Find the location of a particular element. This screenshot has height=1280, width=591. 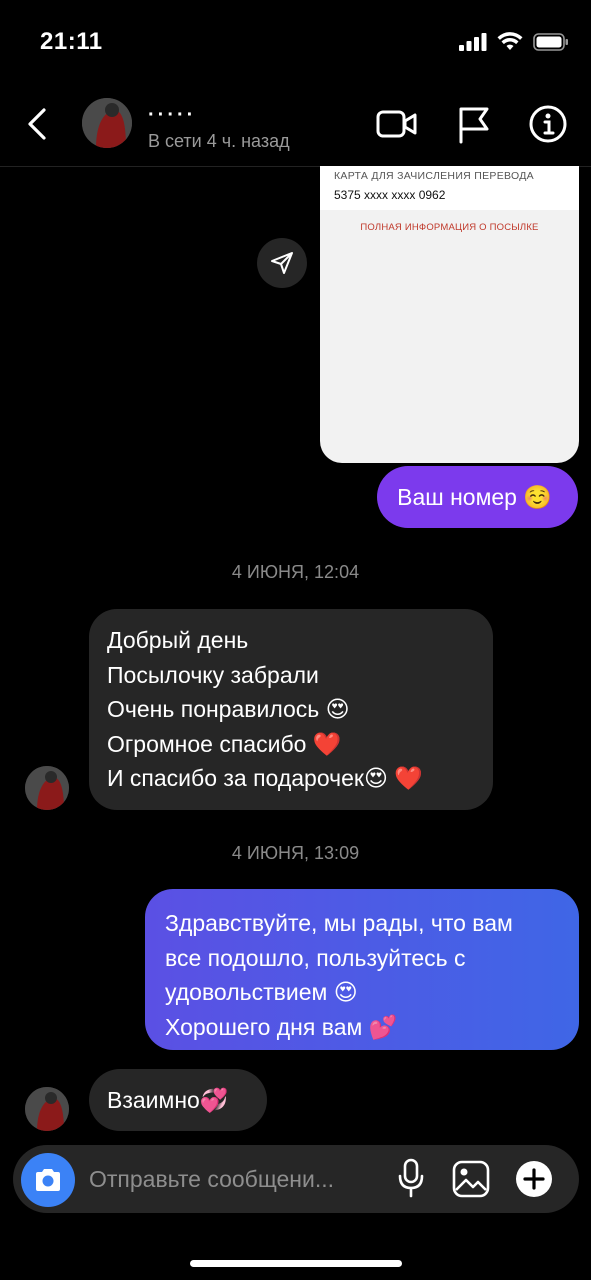

info-icon is located at coordinates (548, 124).